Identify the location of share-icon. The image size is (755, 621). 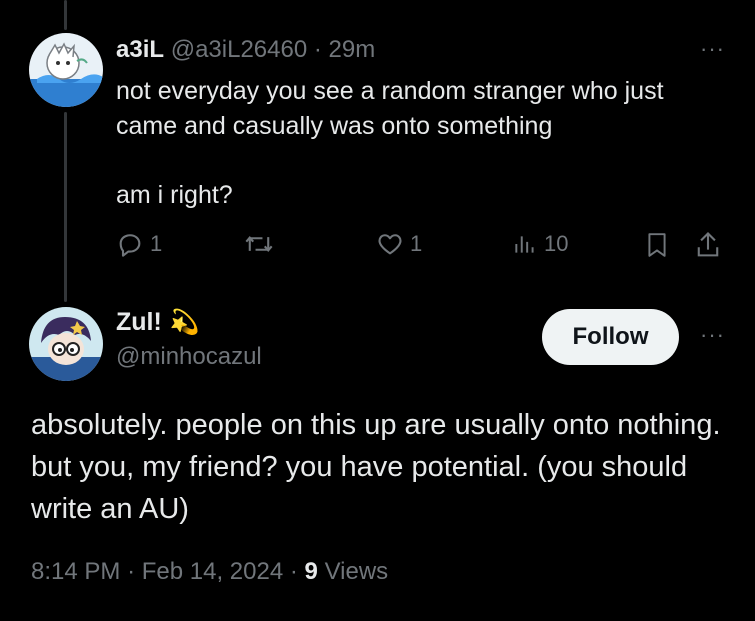
(708, 244).